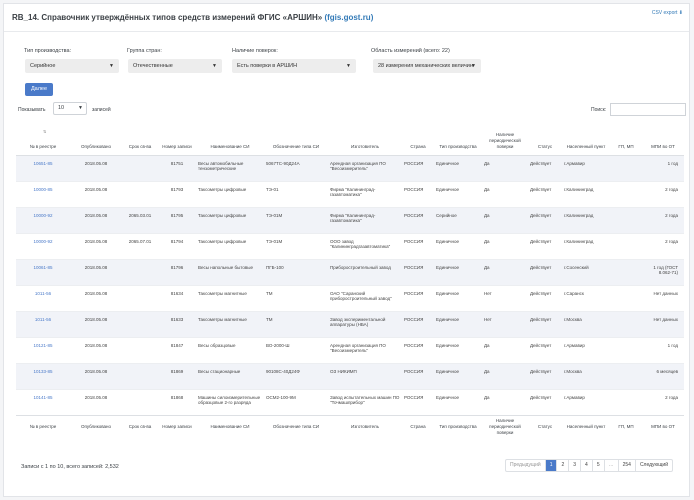  What do you see at coordinates (294, 66) in the screenshot?
I see `verifications-select: Есть поверки в АРШИН ▼` at bounding box center [294, 66].